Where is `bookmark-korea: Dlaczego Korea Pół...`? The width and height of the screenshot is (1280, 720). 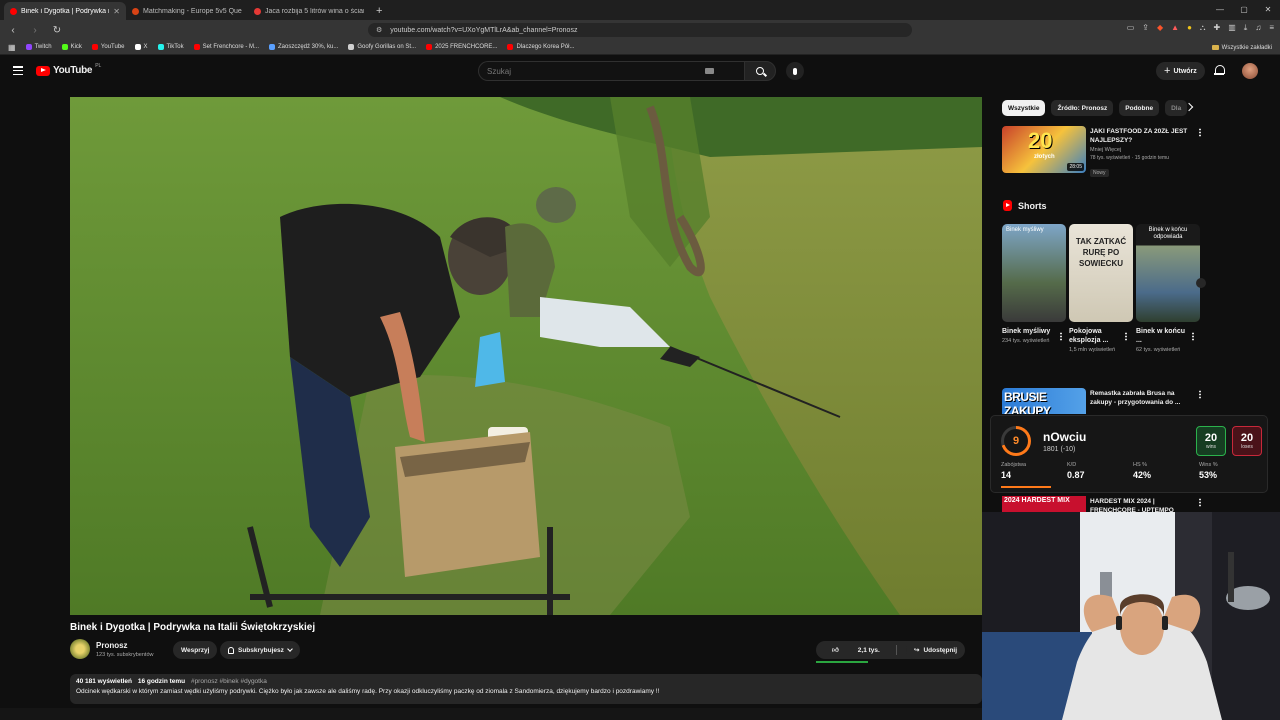
bookmark-korea: Dlaczego Korea Pół... is located at coordinates (540, 47).